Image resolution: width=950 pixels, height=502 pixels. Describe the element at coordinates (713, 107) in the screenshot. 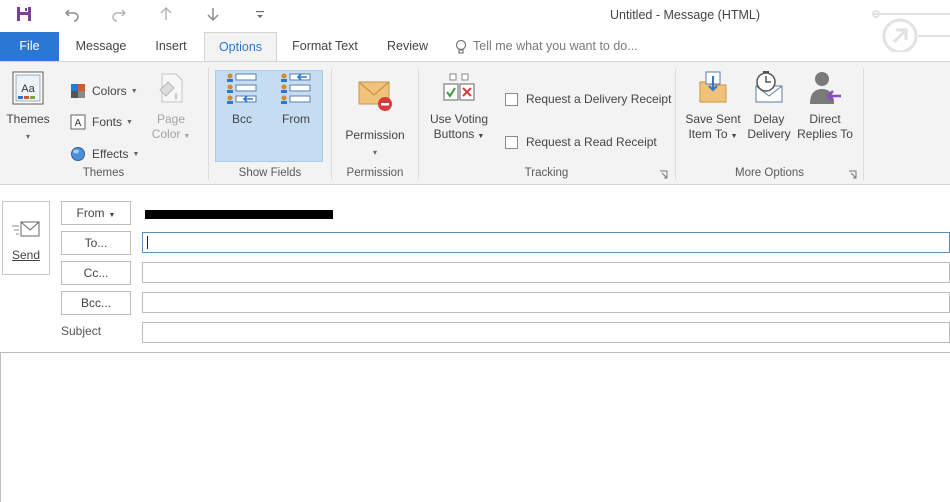

I see `save-sent-item-to-button: Save Sent Item To ▼` at that location.